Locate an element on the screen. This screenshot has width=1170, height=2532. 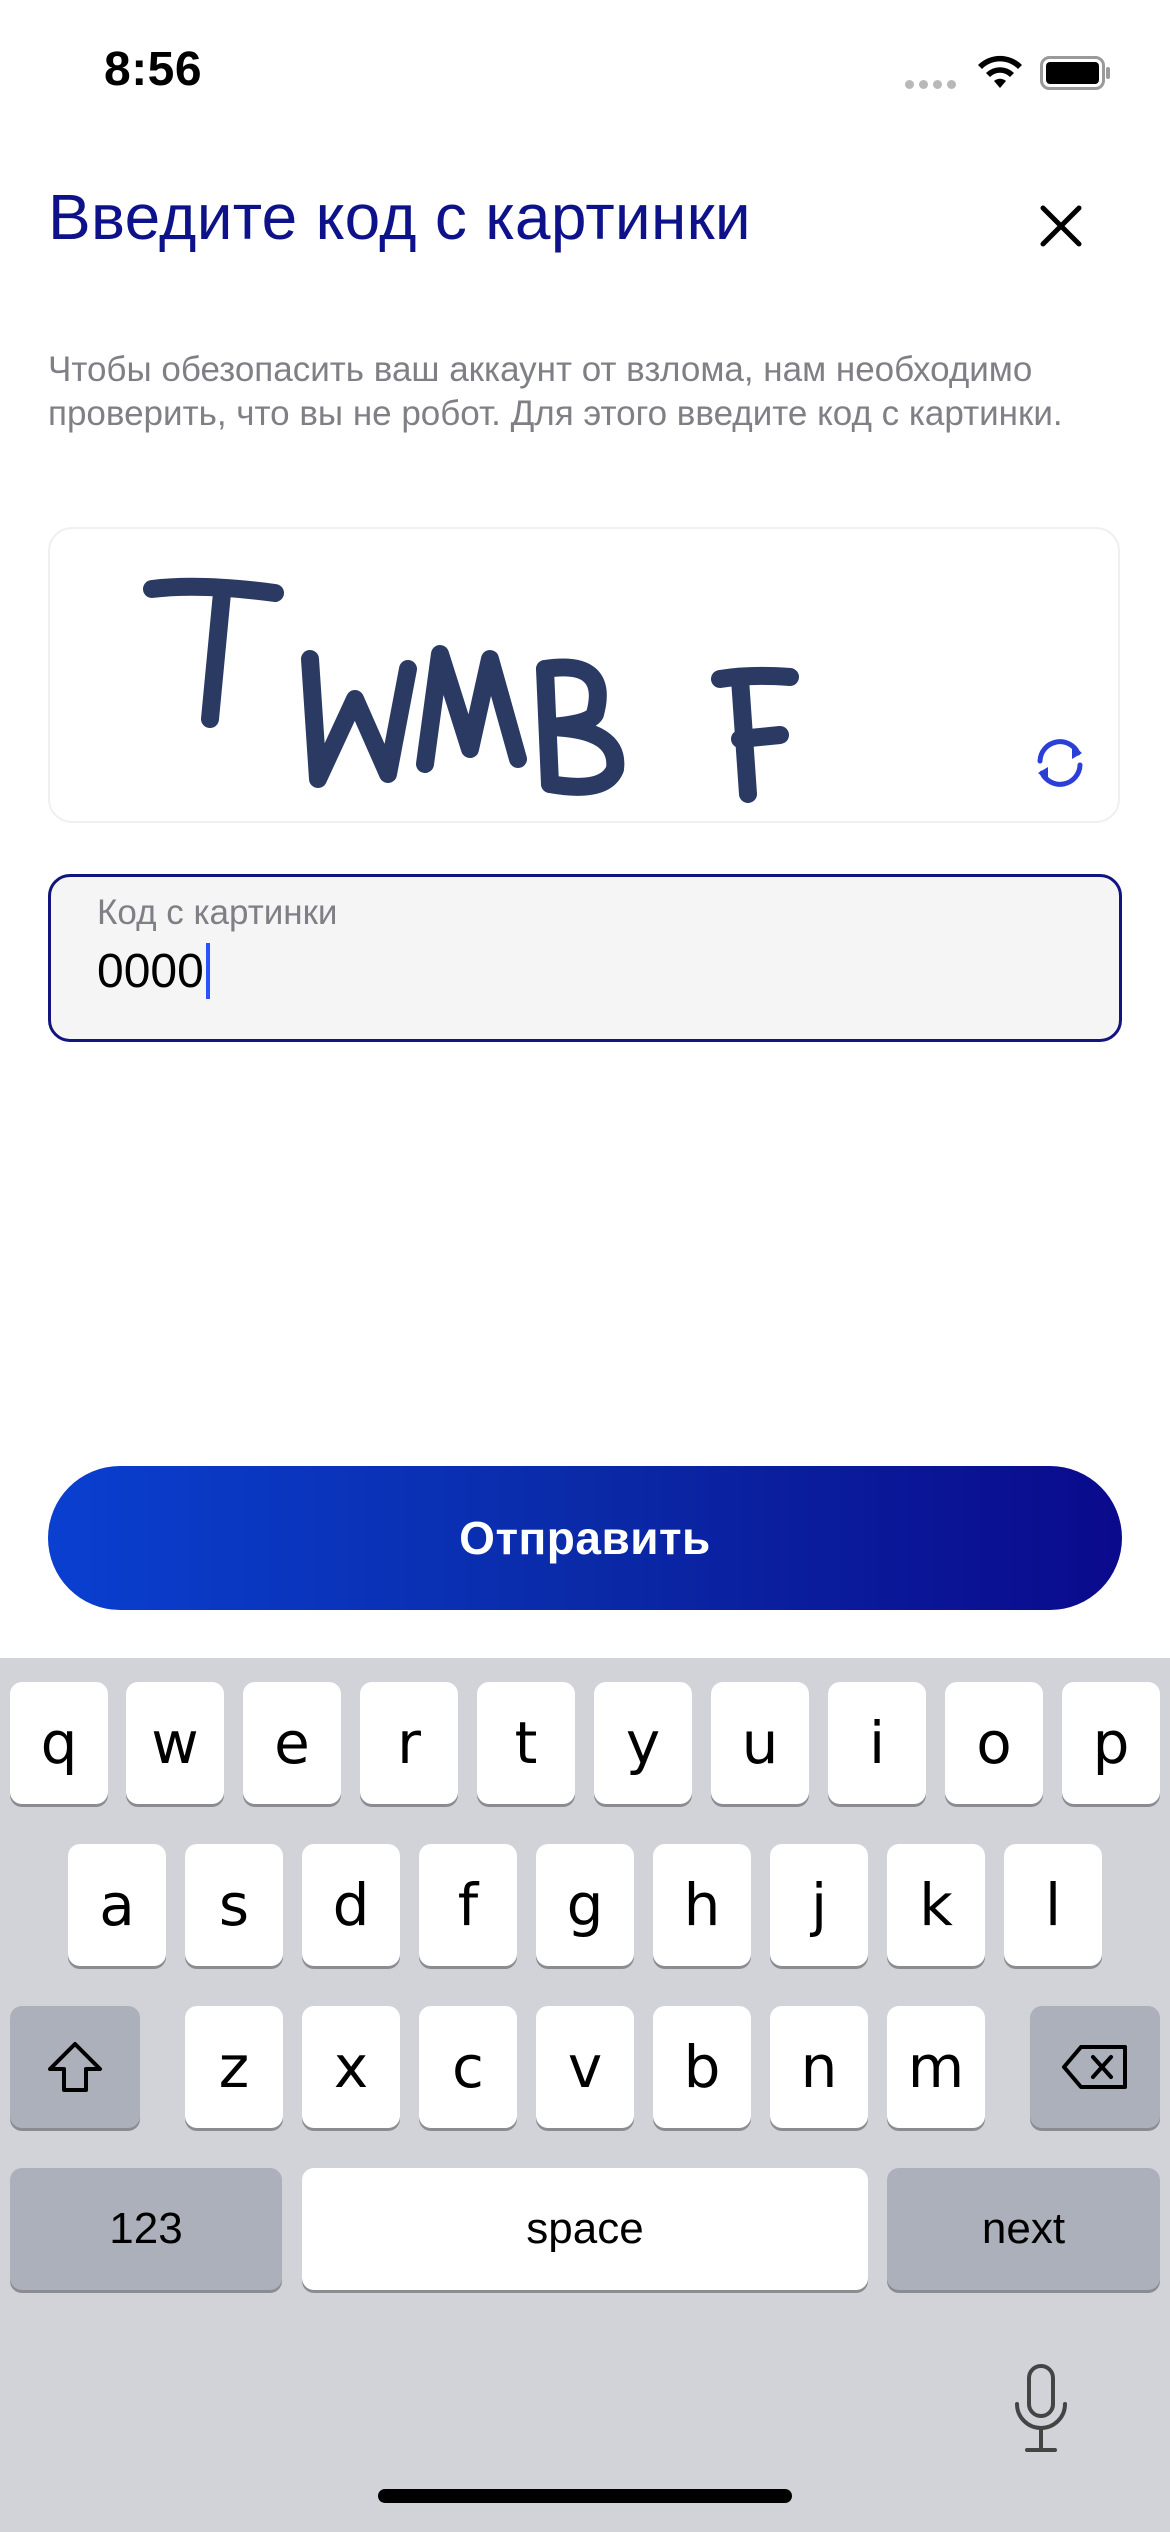
submit-button: Отправить is located at coordinates (585, 1538).